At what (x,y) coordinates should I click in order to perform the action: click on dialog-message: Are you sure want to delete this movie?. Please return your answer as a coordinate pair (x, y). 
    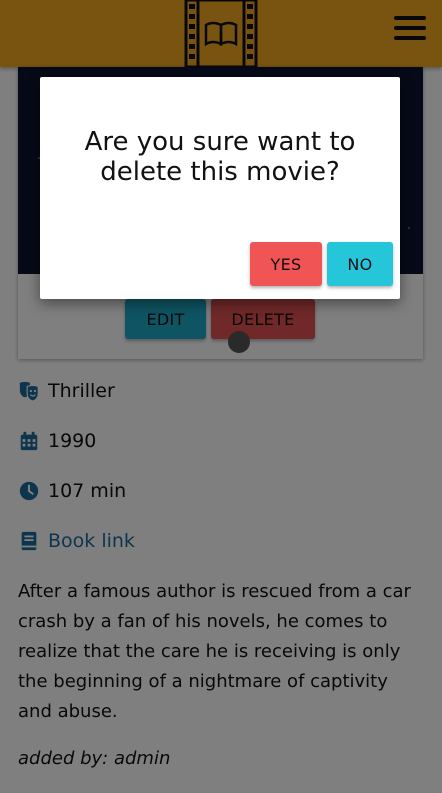
    Looking at the image, I should click on (220, 157).